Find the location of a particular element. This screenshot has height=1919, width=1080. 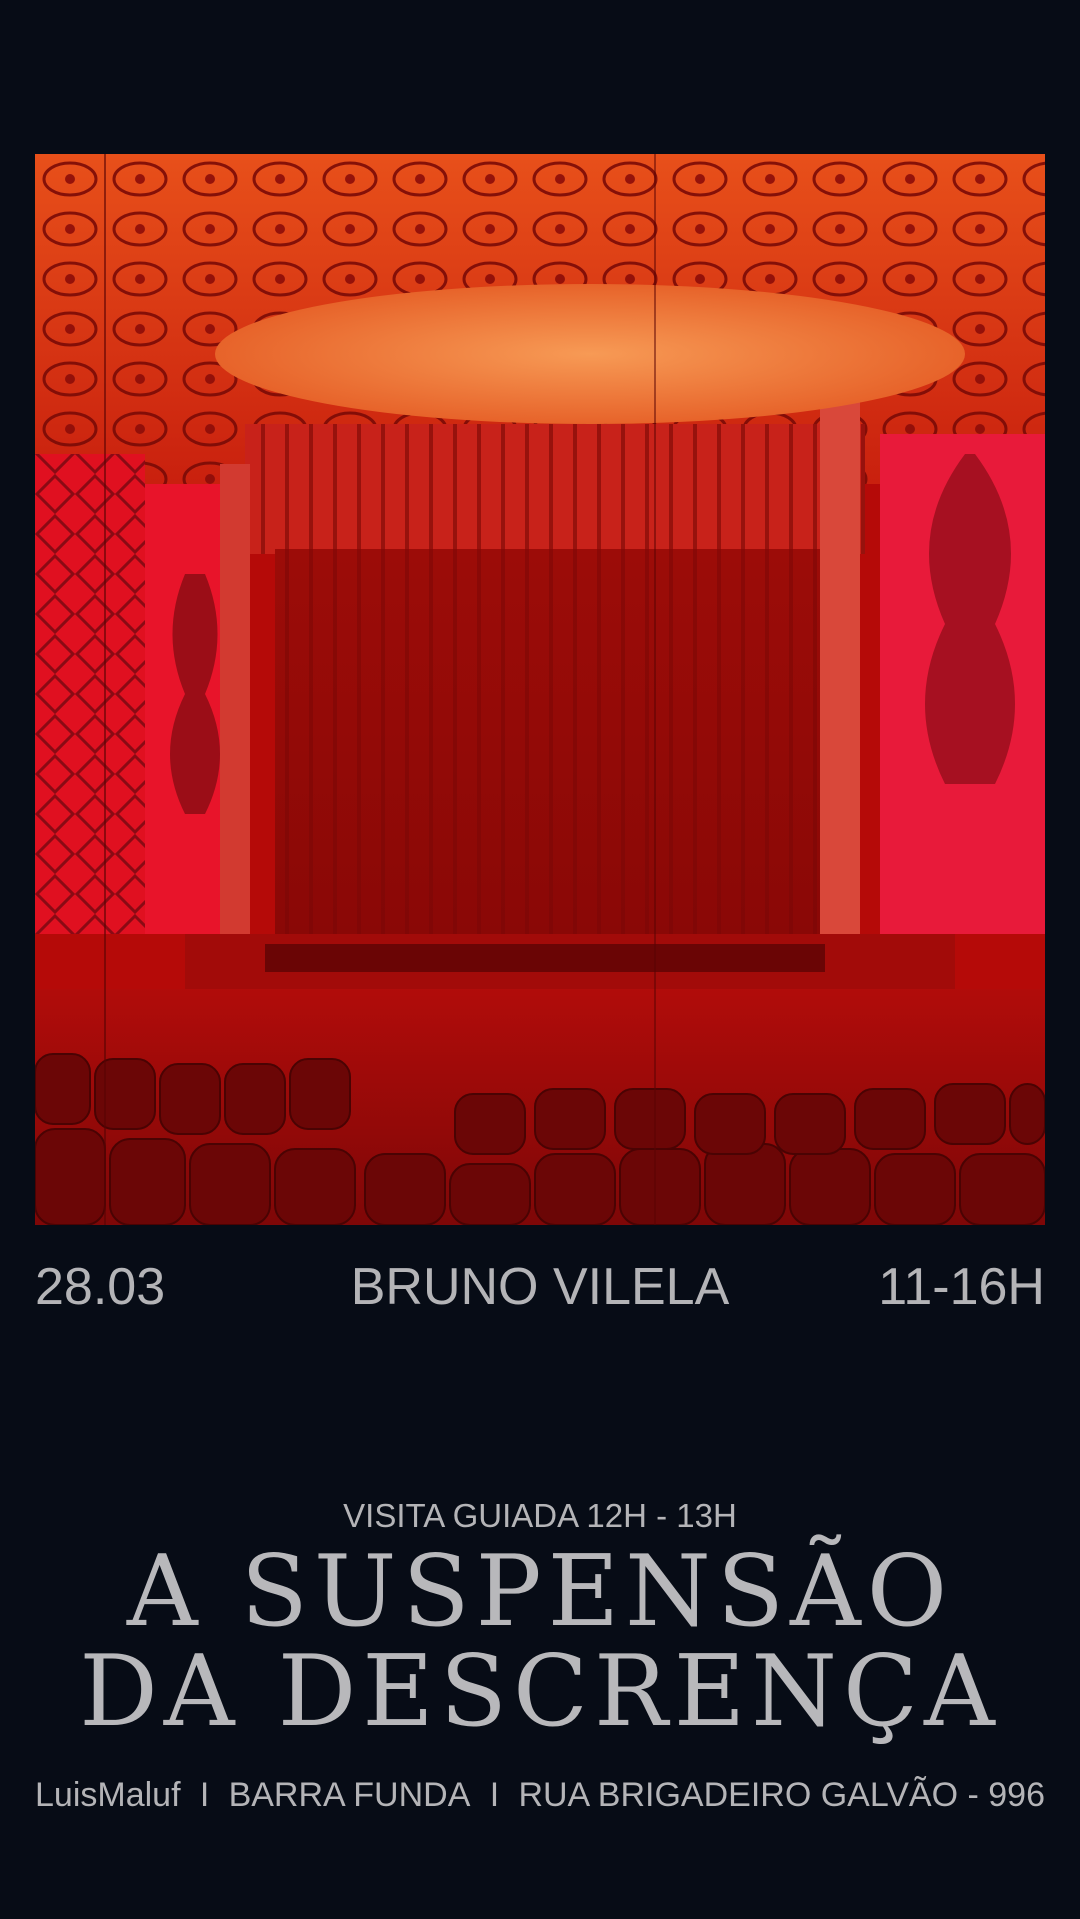

street-address: RUA BRIGADEIRO GALVÃO - 996 is located at coordinates (781, 1795).